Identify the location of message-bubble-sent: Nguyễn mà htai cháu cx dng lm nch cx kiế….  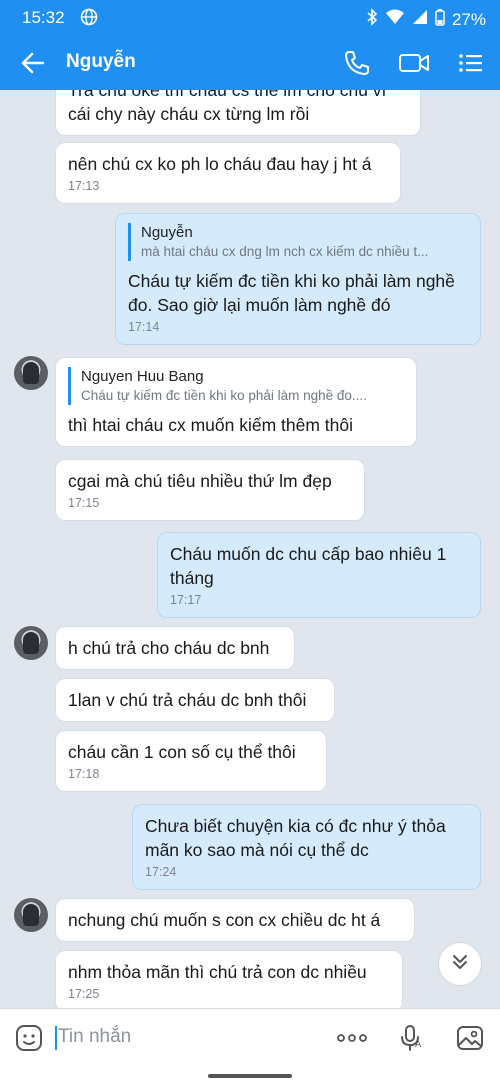
(298, 279).